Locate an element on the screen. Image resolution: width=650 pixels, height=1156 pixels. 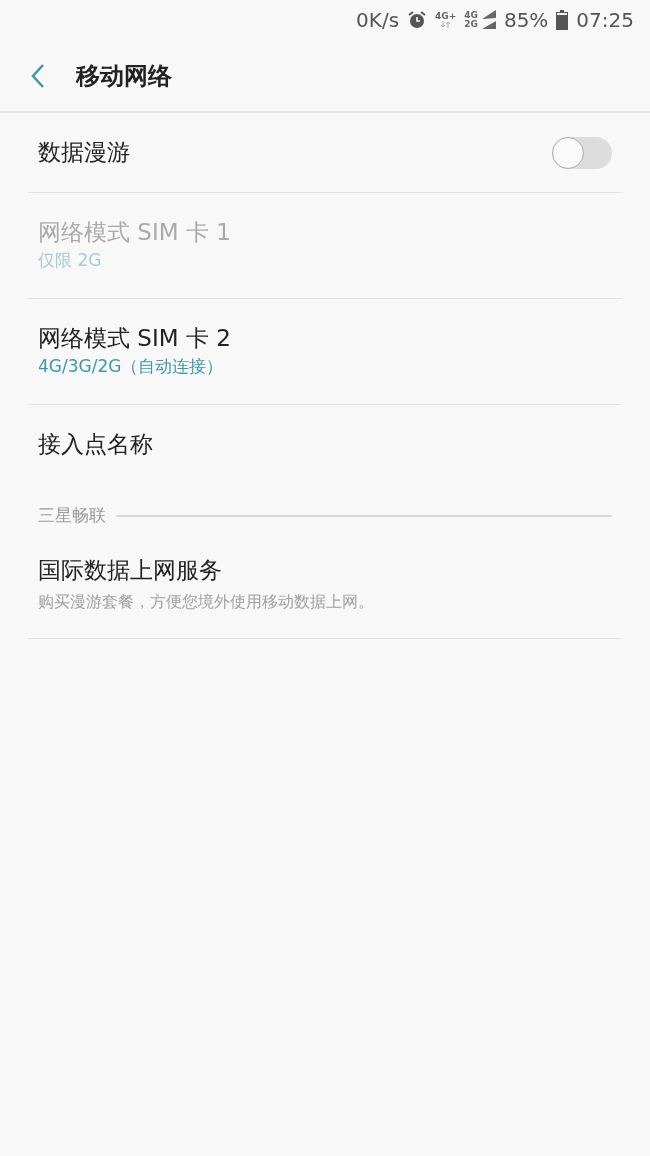
setting-title: 网络模式 SIM 卡 1 is located at coordinates (135, 232).